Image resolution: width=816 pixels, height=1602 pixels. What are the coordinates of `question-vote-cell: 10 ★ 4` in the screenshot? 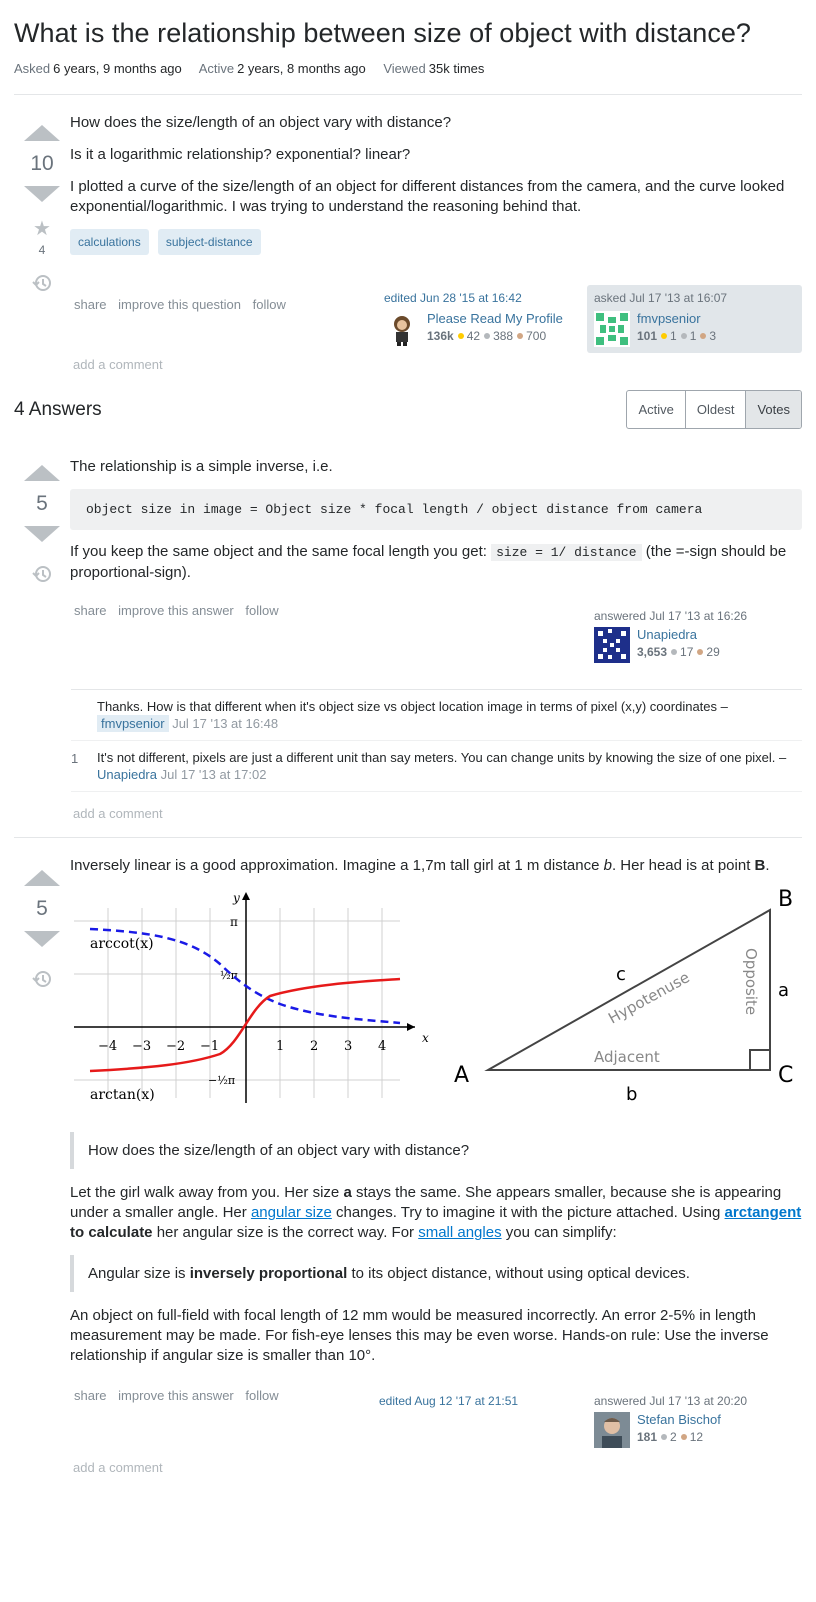 It's located at (42, 233).